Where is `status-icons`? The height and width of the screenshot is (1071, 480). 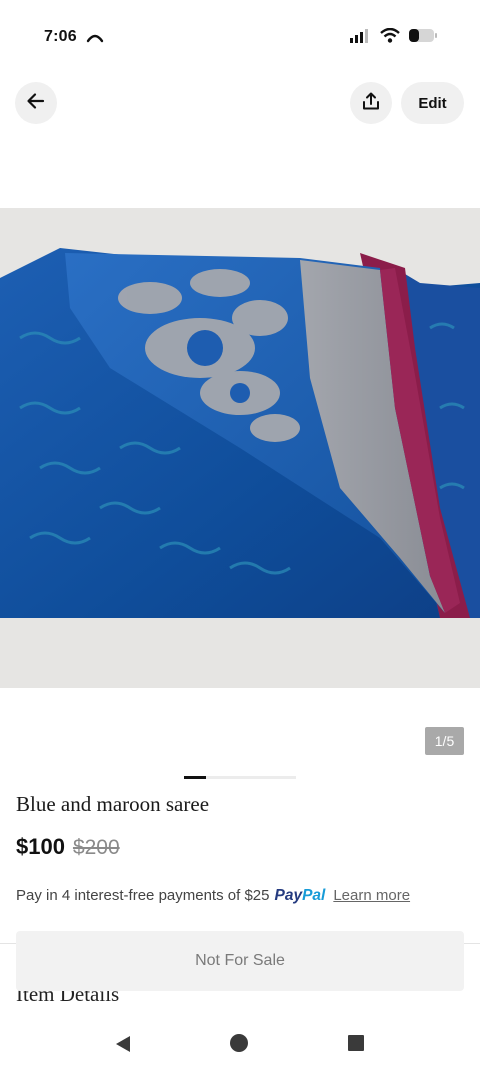
status-icons is located at coordinates (394, 37).